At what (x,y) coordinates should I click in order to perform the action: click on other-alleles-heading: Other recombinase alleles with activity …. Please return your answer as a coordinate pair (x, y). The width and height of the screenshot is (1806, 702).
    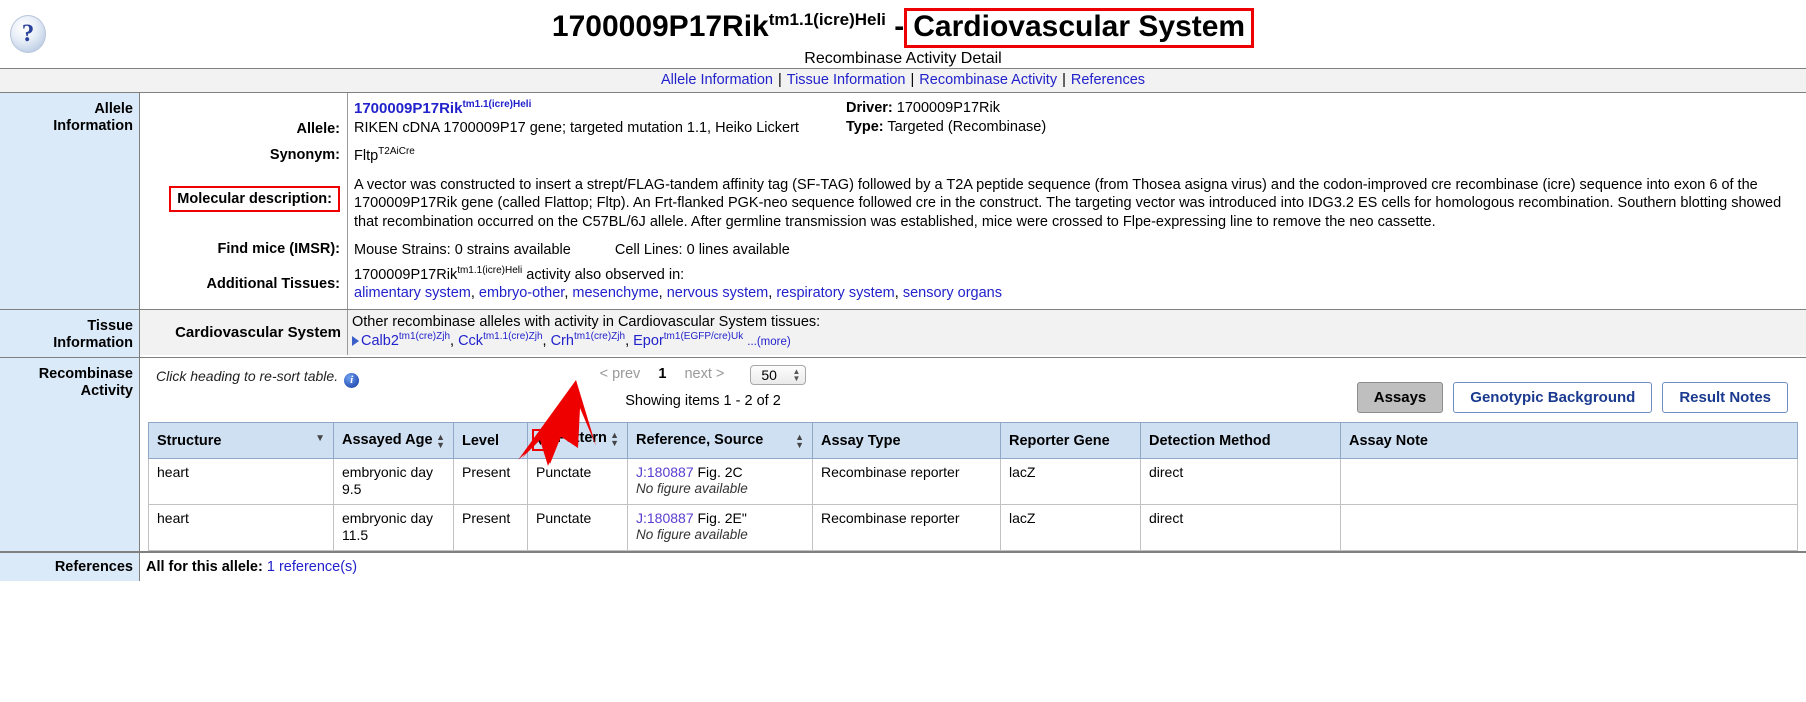
    Looking at the image, I should click on (586, 321).